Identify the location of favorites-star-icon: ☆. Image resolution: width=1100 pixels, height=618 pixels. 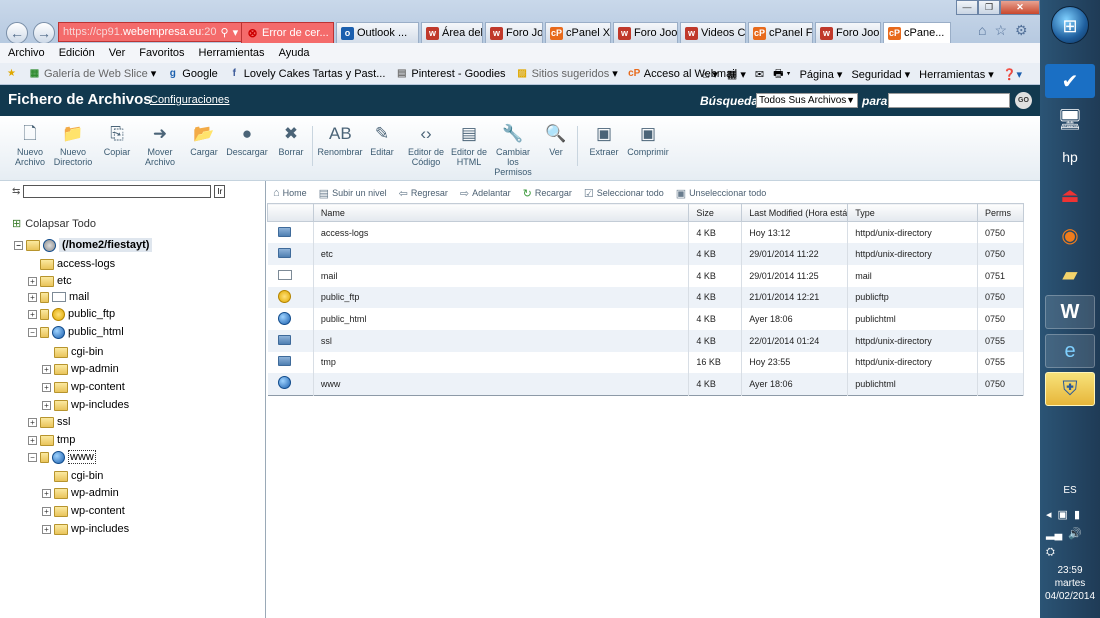
(1000, 30).